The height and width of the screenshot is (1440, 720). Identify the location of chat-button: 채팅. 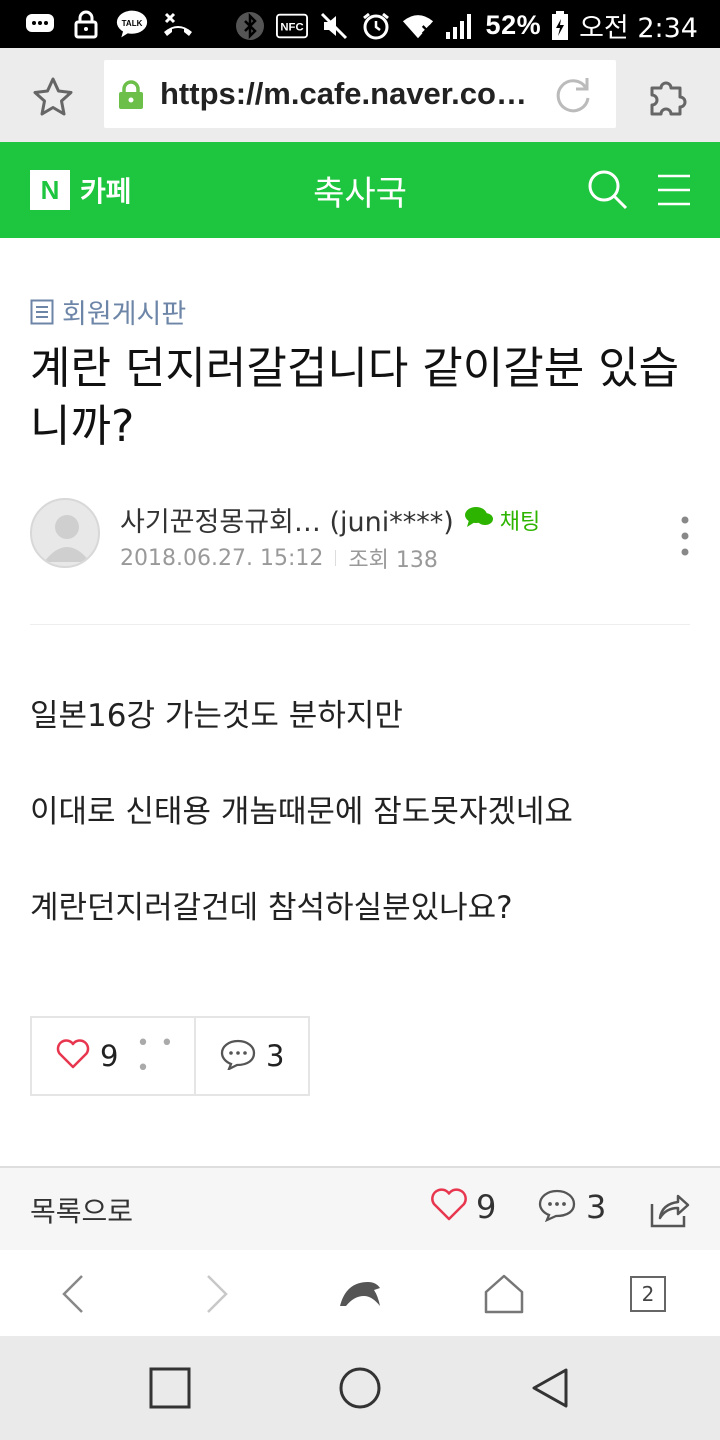
(502, 520).